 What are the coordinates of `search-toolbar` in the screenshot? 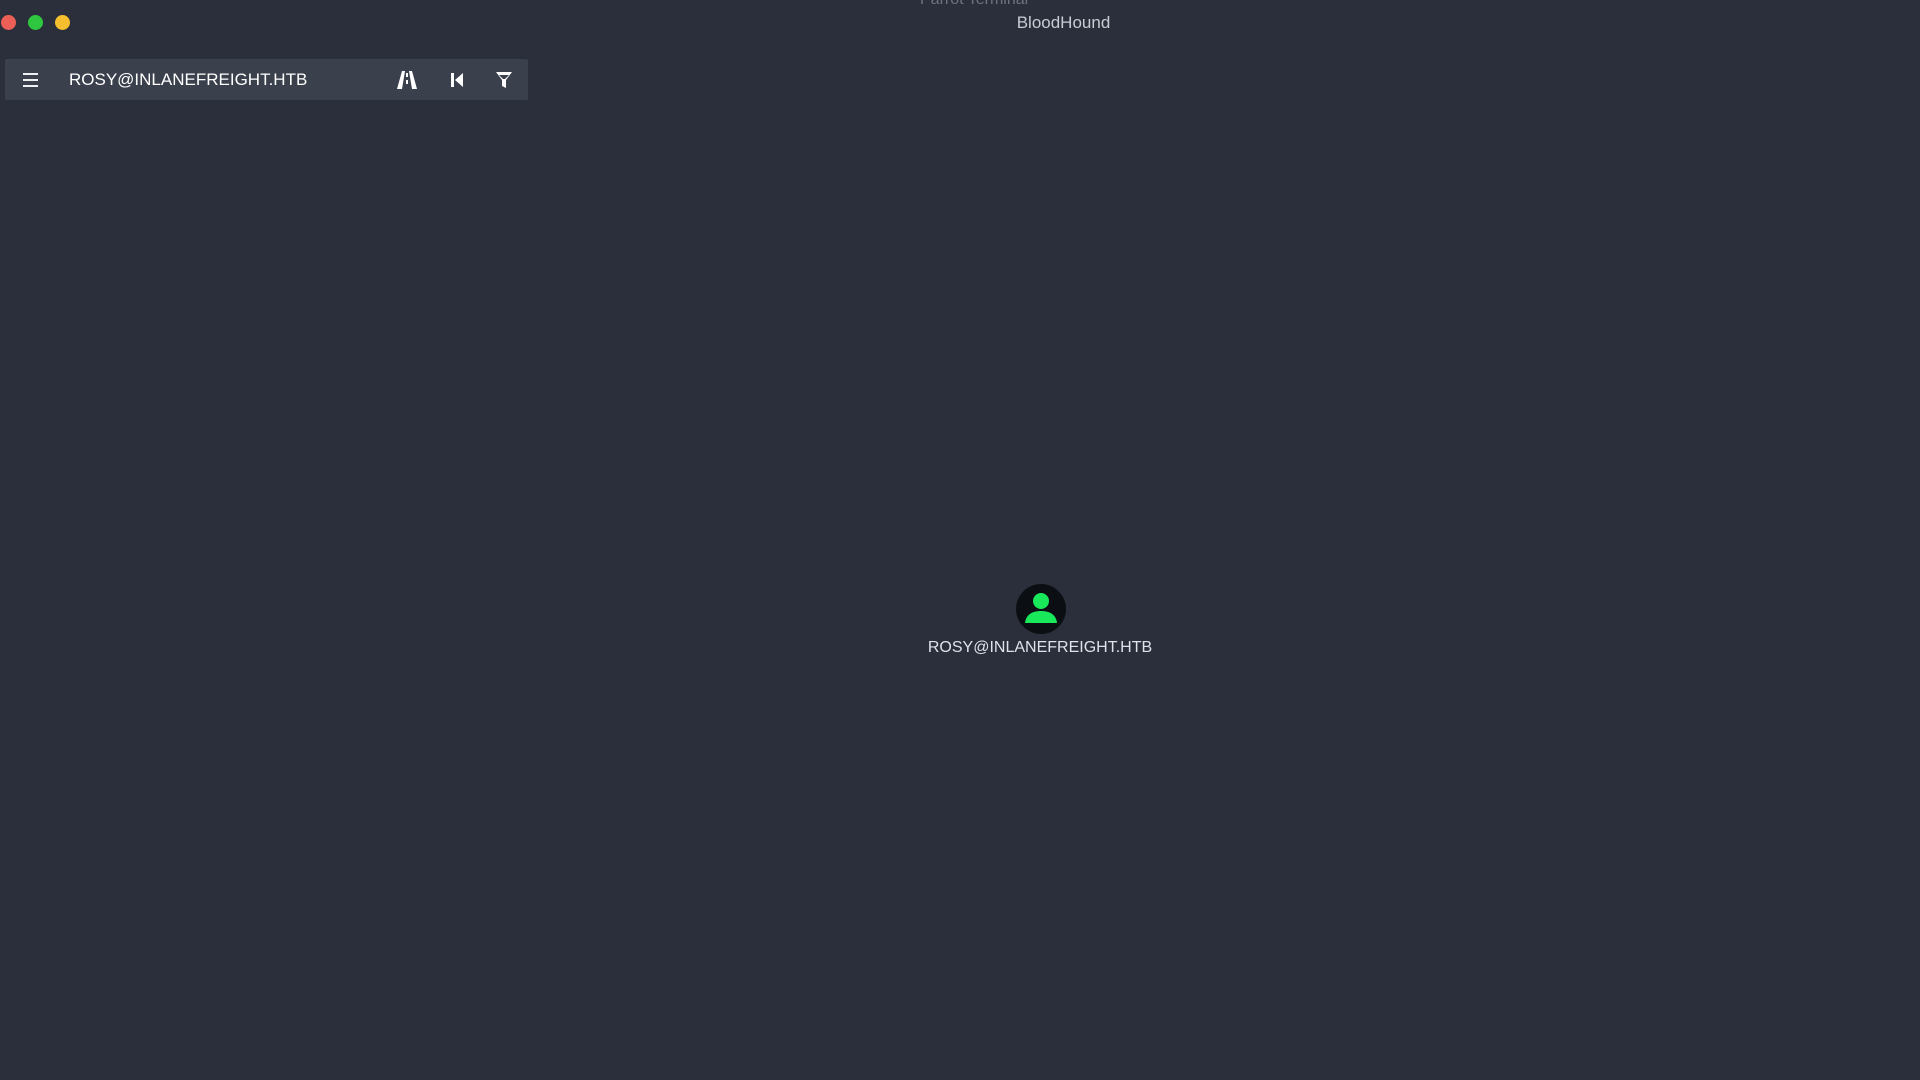 It's located at (266, 79).